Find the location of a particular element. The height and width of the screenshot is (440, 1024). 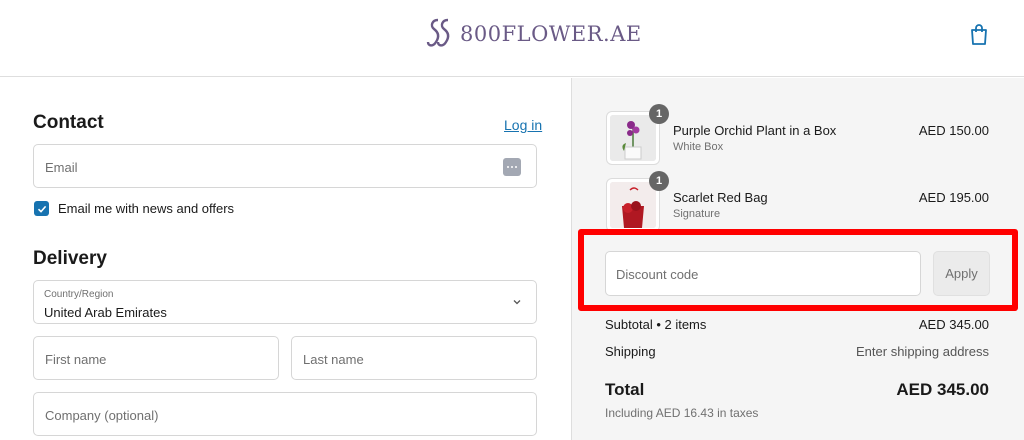

login-link: Log in is located at coordinates (523, 125).